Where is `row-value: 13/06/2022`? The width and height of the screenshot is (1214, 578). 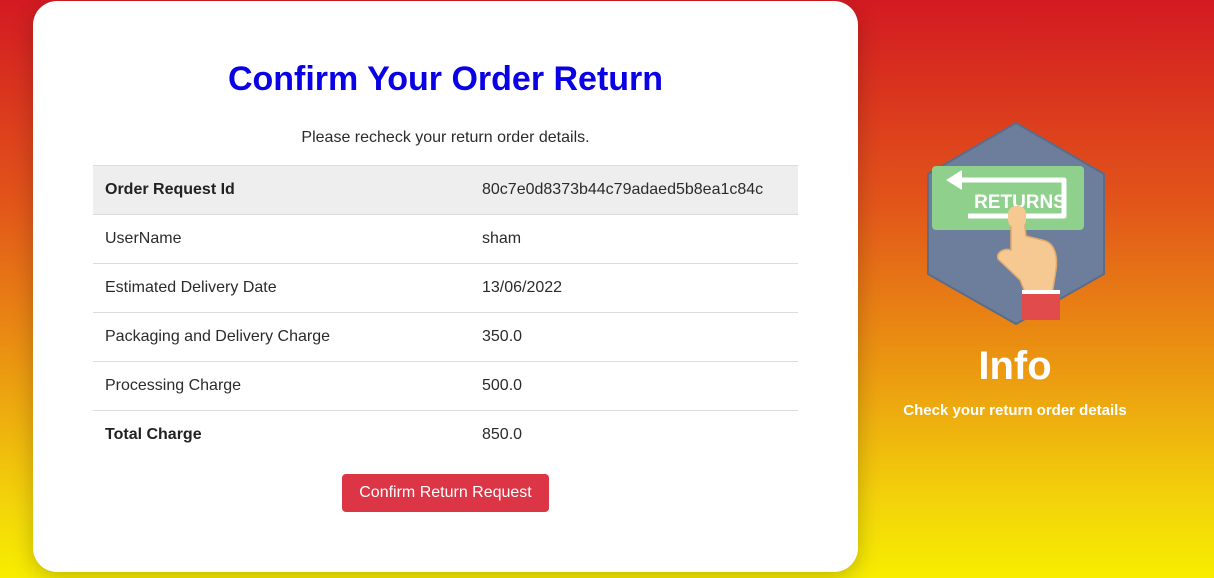 row-value: 13/06/2022 is located at coordinates (640, 288).